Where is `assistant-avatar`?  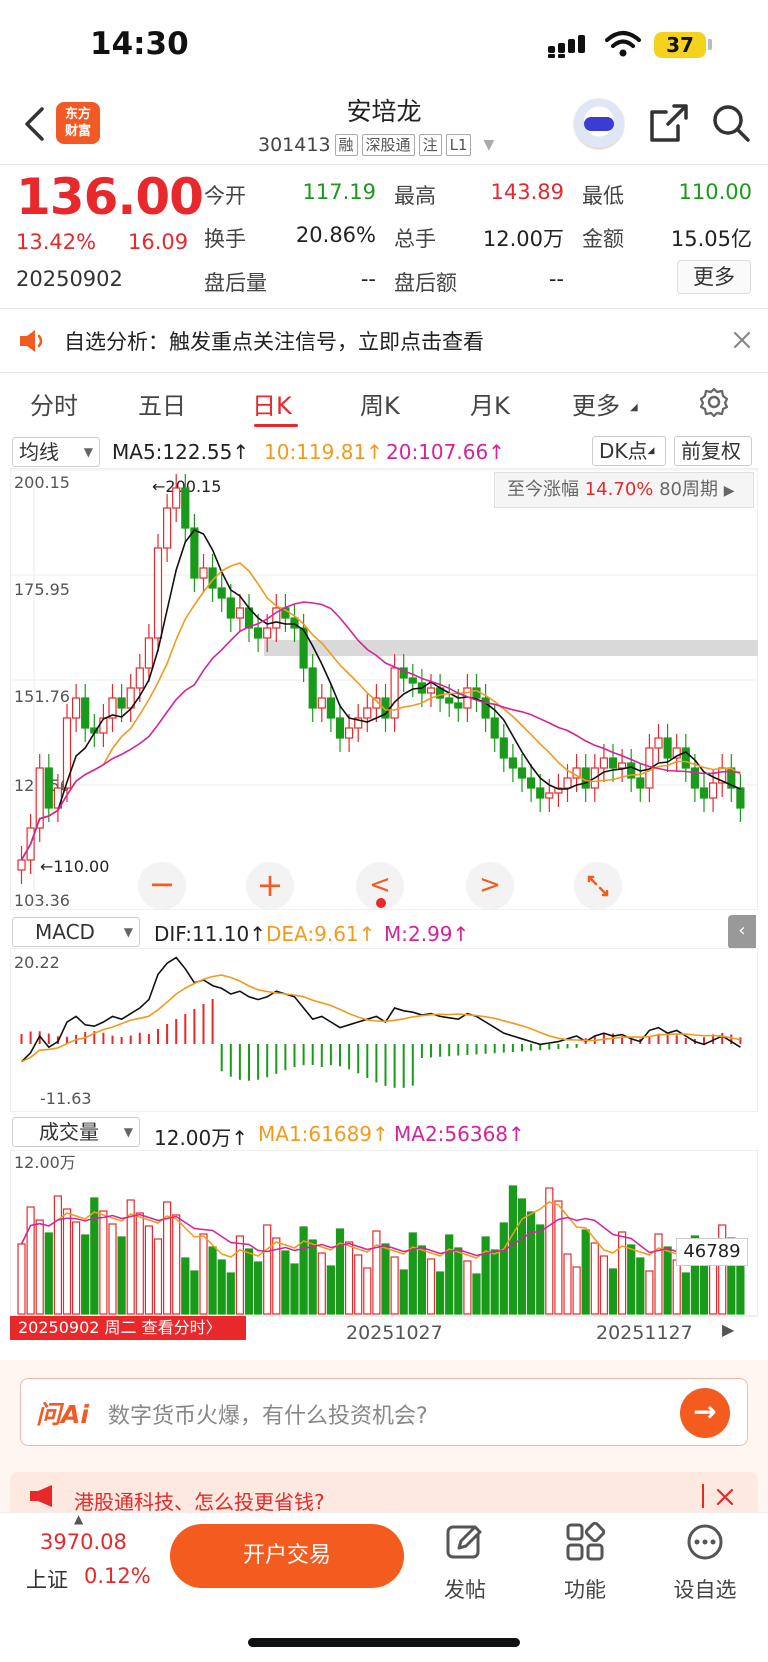
assistant-avatar is located at coordinates (599, 124).